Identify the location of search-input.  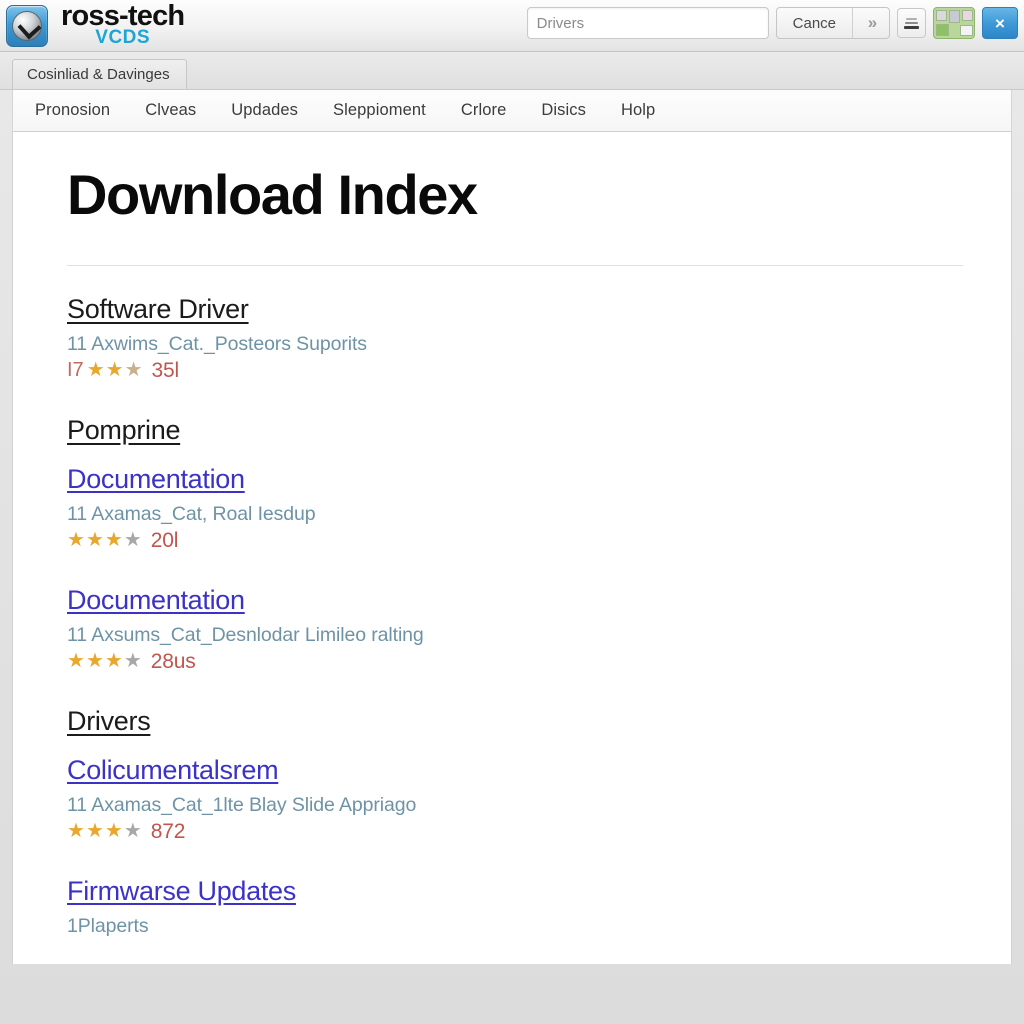
(647, 23).